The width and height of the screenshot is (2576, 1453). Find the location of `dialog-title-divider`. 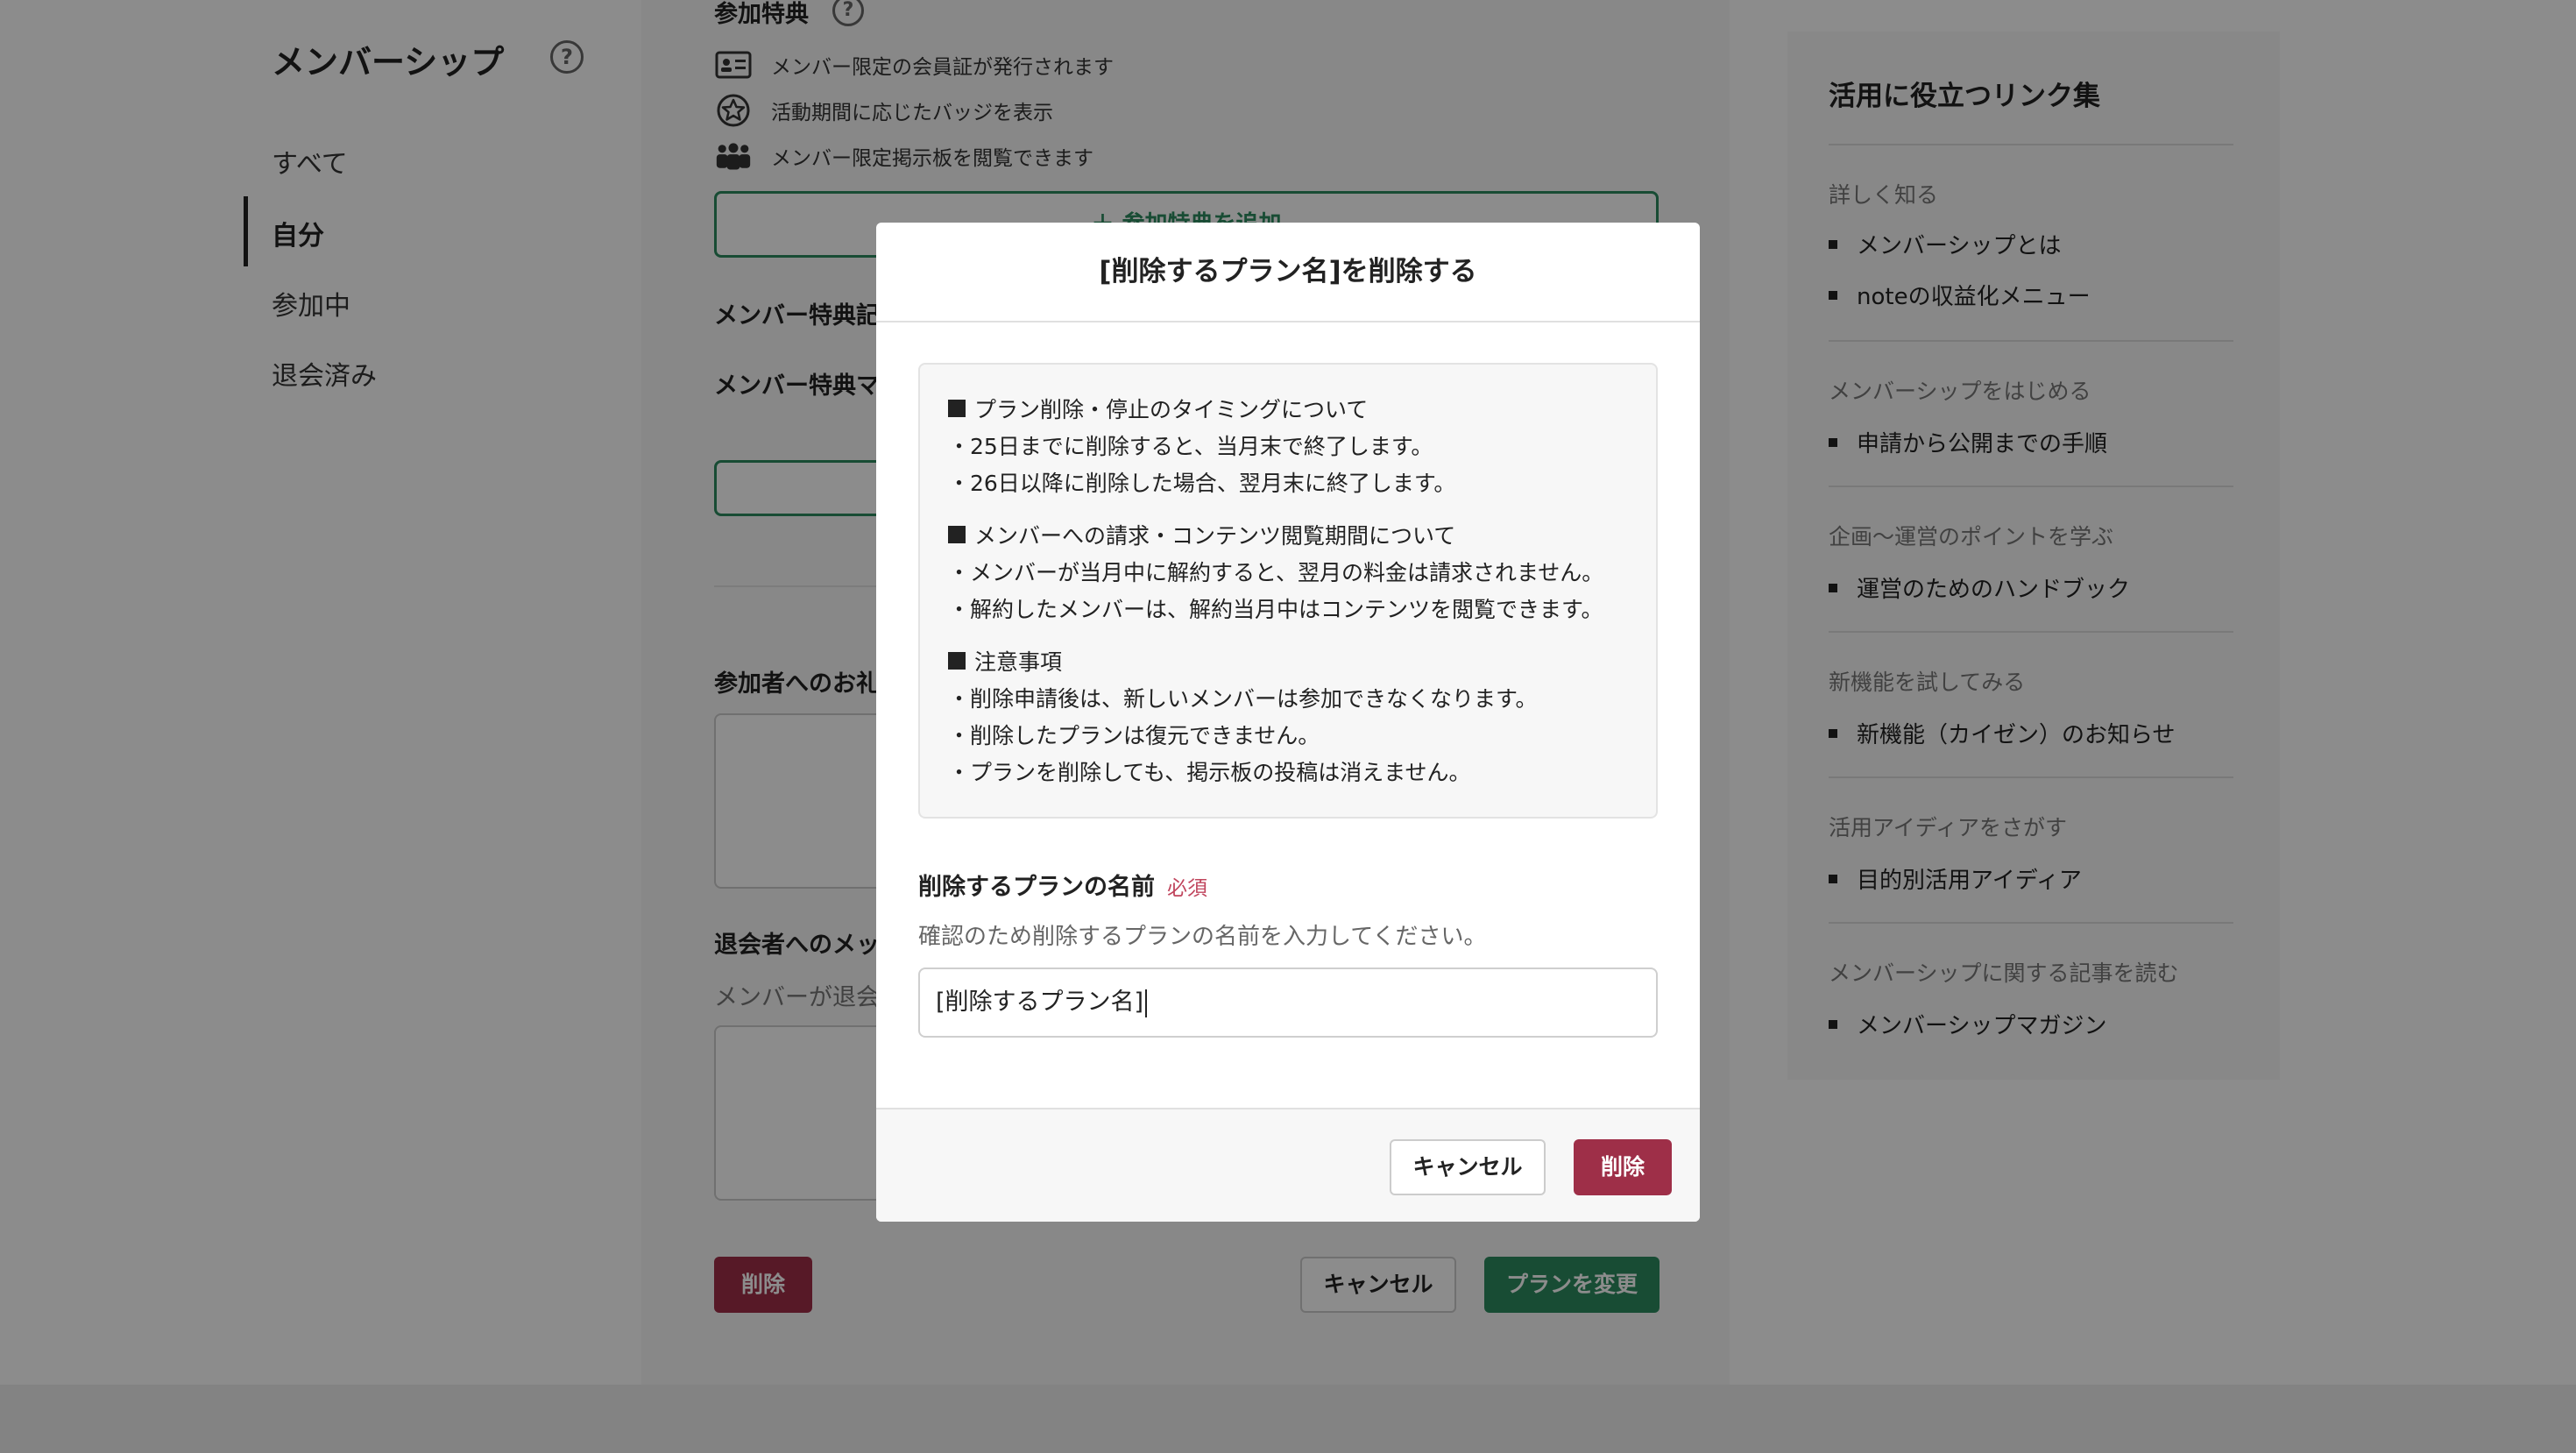

dialog-title-divider is located at coordinates (1288, 321).